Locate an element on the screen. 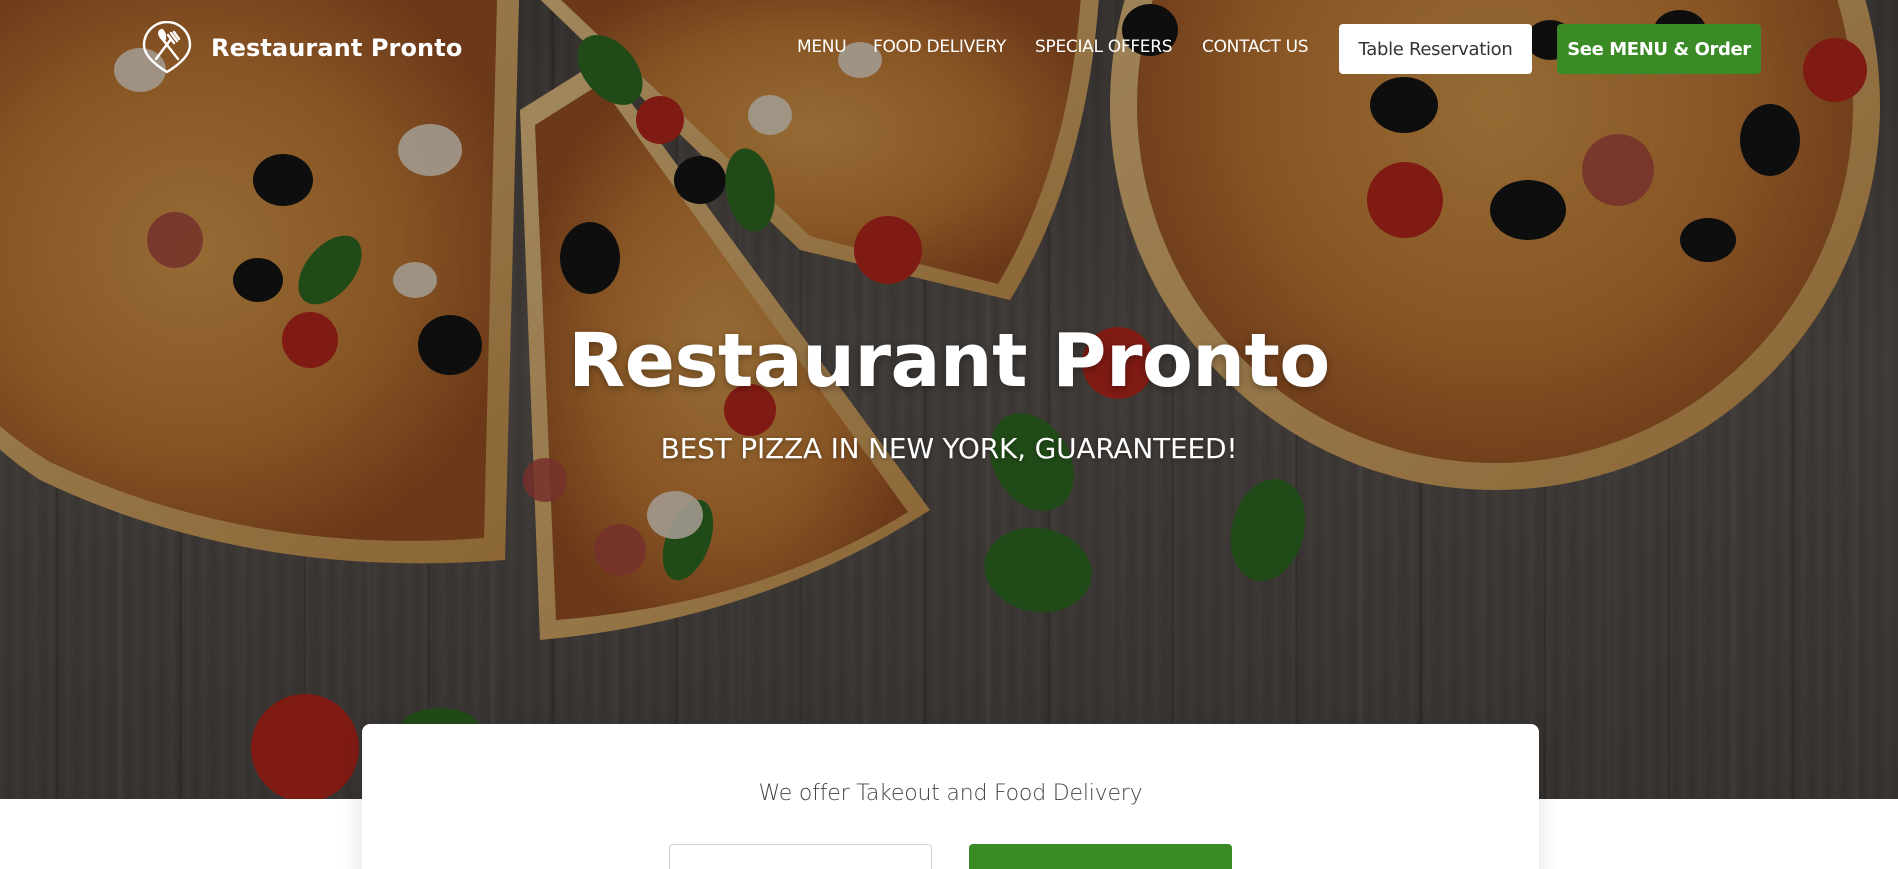 This screenshot has width=1898, height=869. table-reservation-button: Table Reservation is located at coordinates (1435, 49).